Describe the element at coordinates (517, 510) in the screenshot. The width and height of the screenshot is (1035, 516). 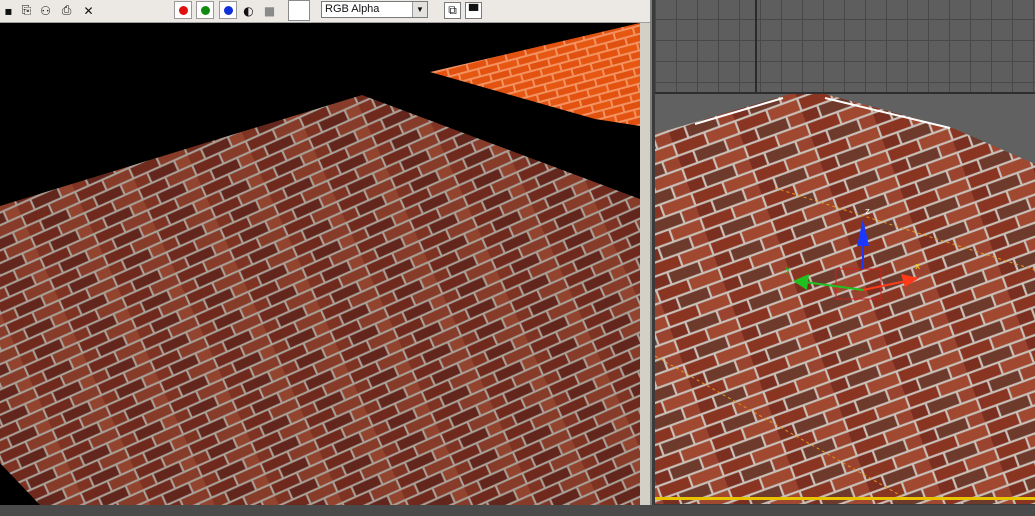
I see `status-strip` at that location.